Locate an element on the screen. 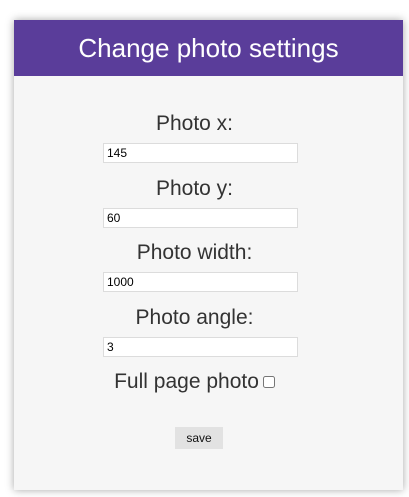 Image resolution: width=409 pixels, height=497 pixels. photo-angle-input is located at coordinates (200, 347).